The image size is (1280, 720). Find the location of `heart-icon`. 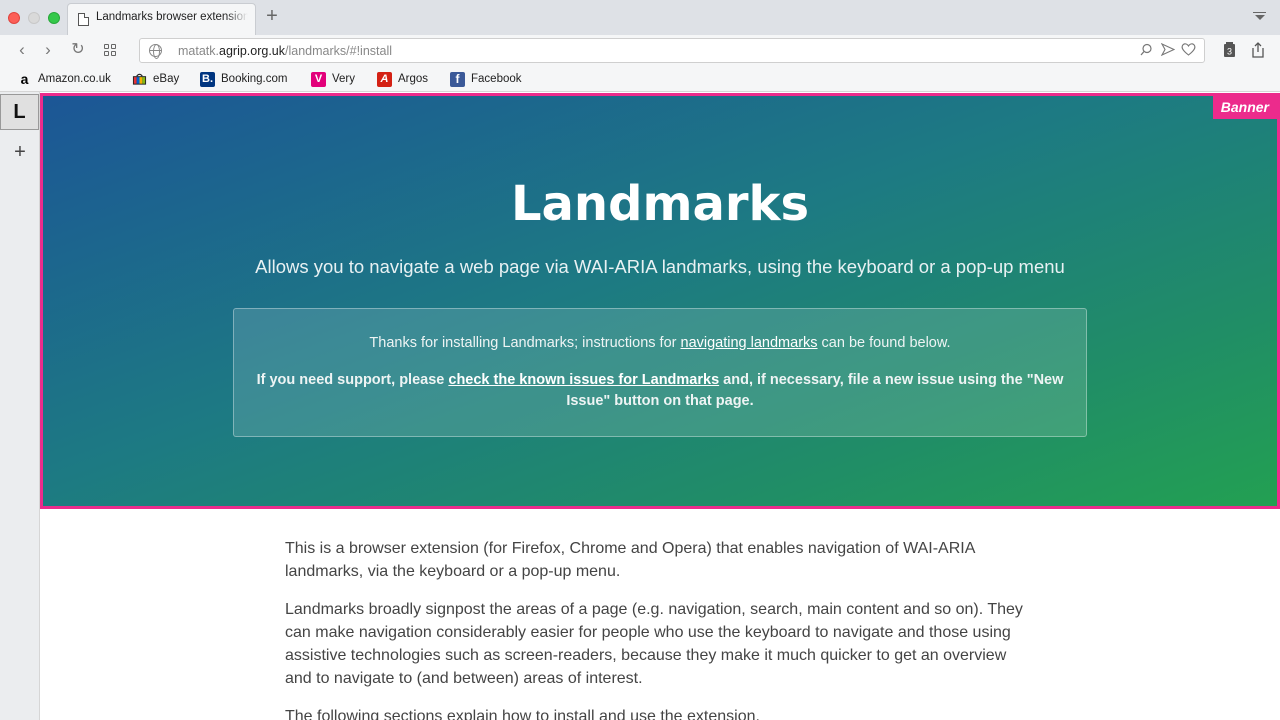

heart-icon is located at coordinates (1188, 51).